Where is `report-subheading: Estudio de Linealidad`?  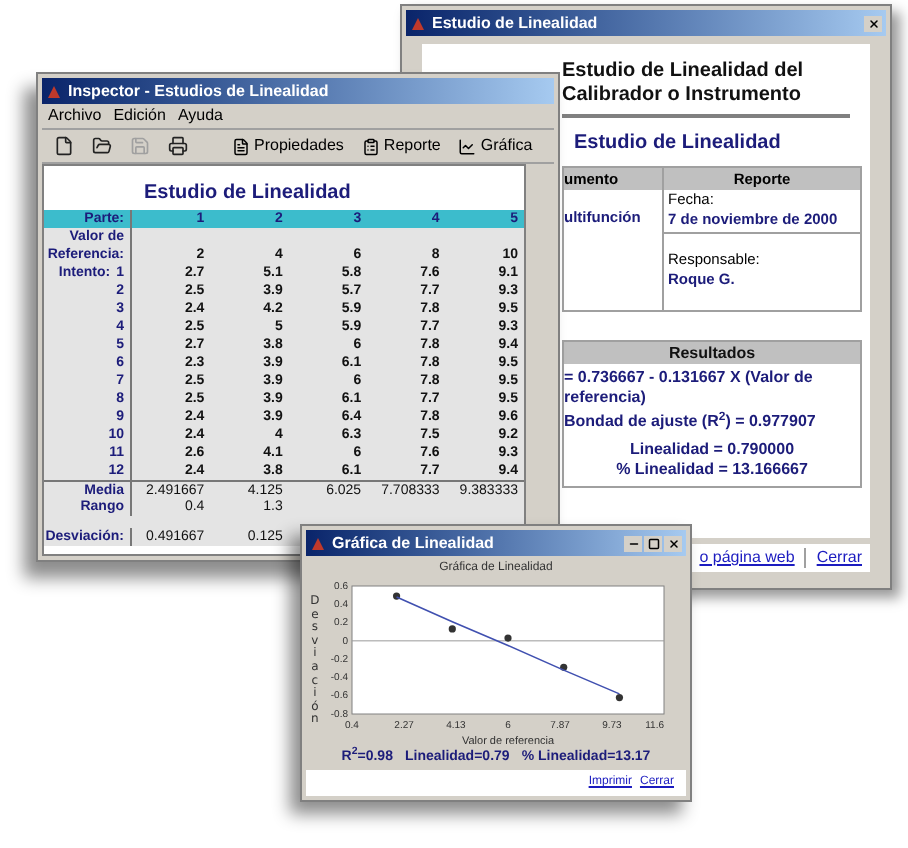 report-subheading: Estudio de Linealidad is located at coordinates (677, 144).